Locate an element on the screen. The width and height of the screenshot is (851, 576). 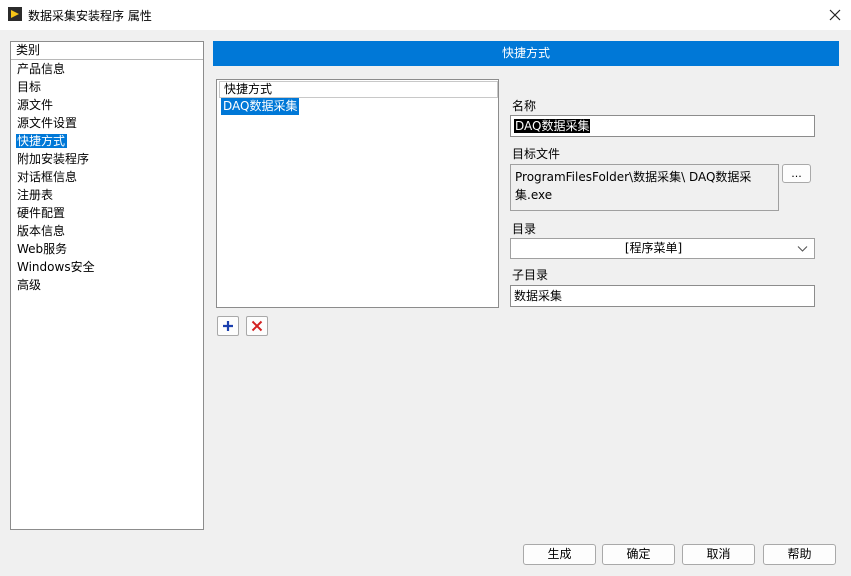
build-button: 生成 is located at coordinates (559, 554).